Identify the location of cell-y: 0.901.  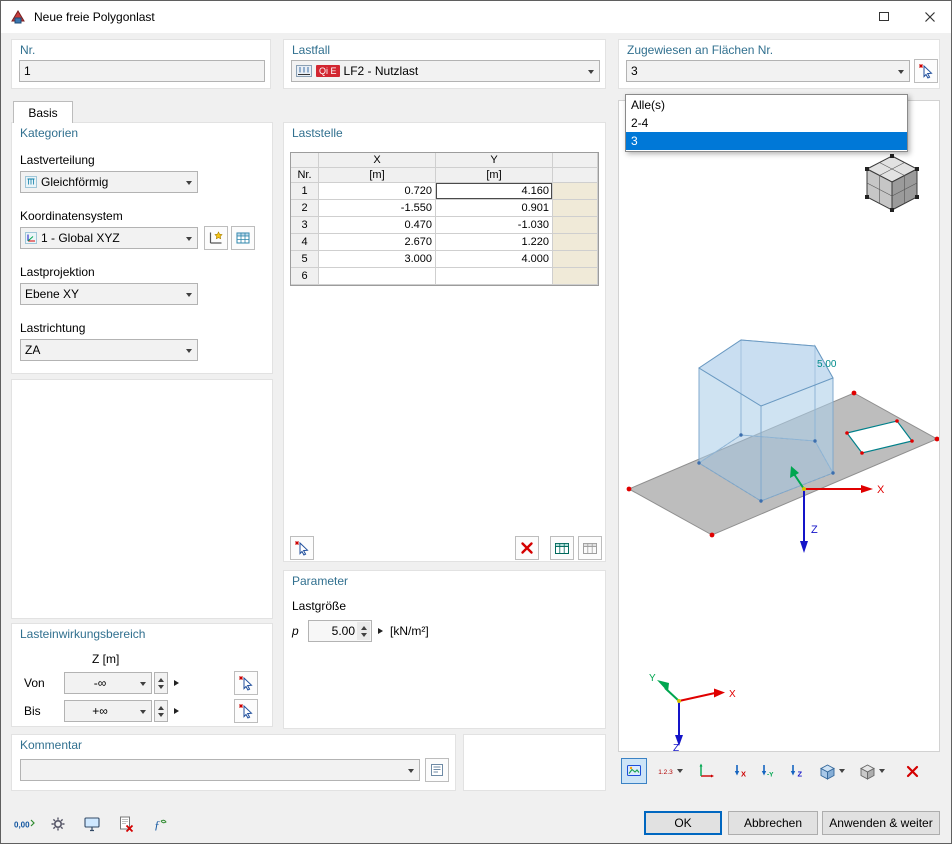
(494, 208).